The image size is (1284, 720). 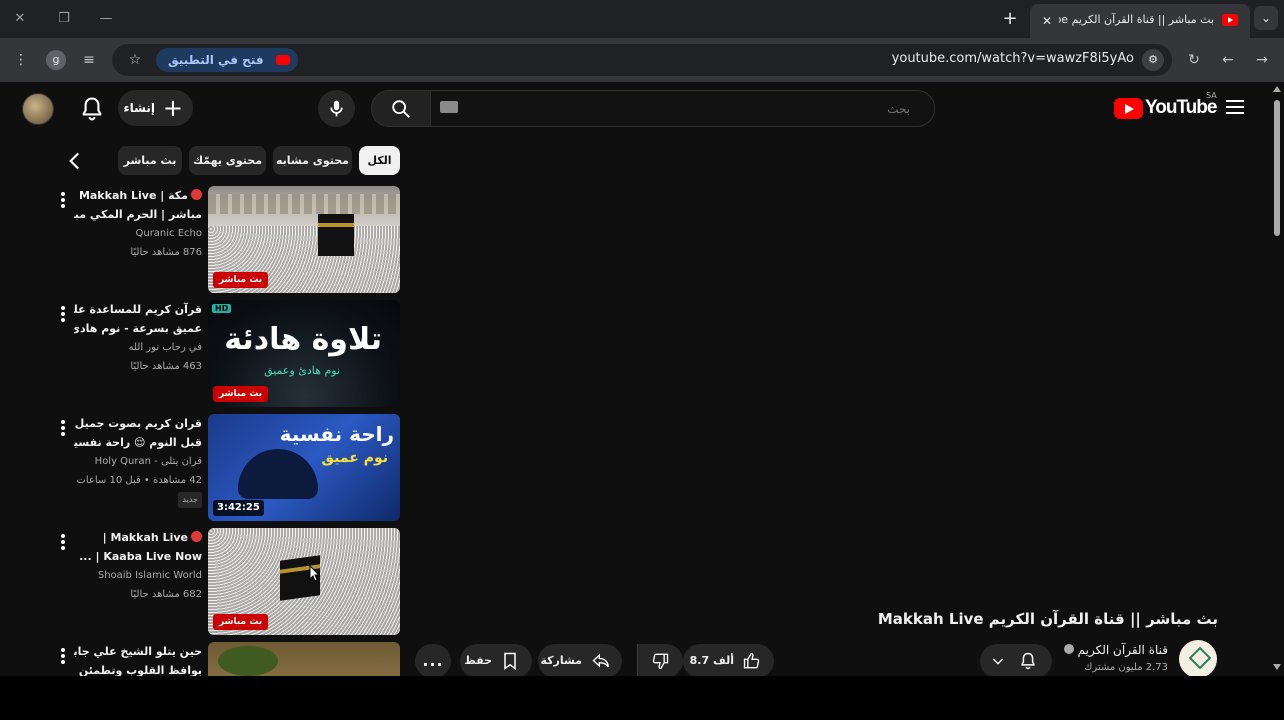 What do you see at coordinates (711, 660) in the screenshot?
I see `like-count: 8.7 ألف` at bounding box center [711, 660].